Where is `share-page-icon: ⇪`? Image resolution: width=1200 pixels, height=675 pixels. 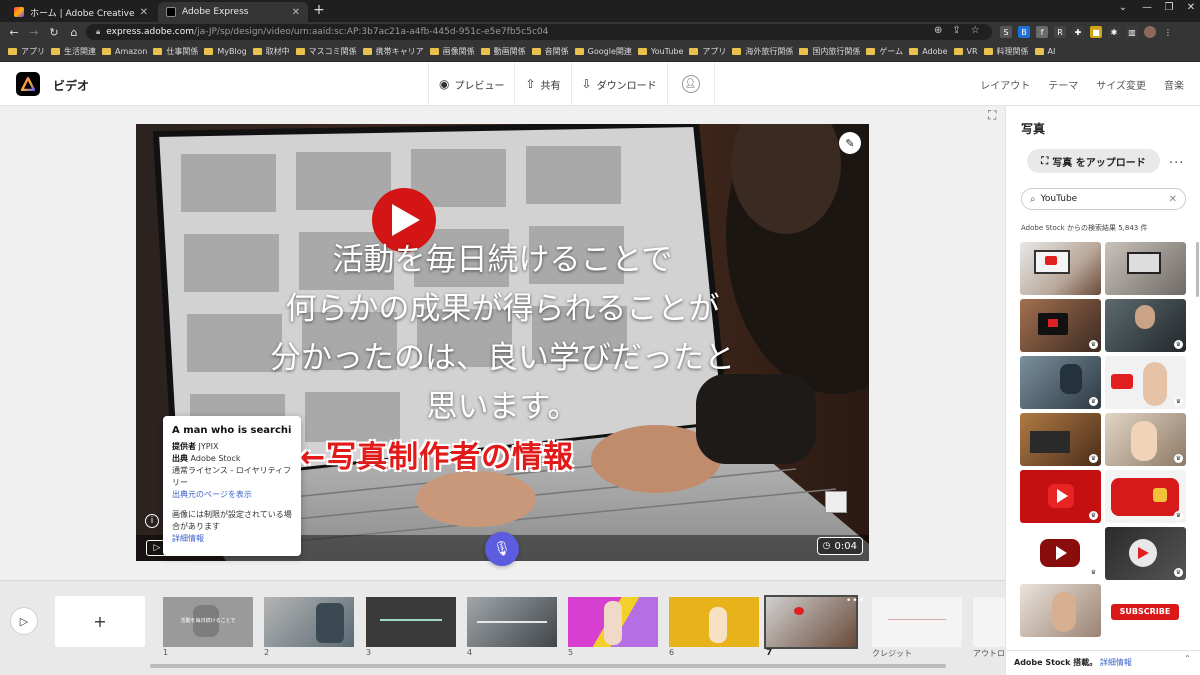 share-page-icon: ⇪ is located at coordinates (956, 30).